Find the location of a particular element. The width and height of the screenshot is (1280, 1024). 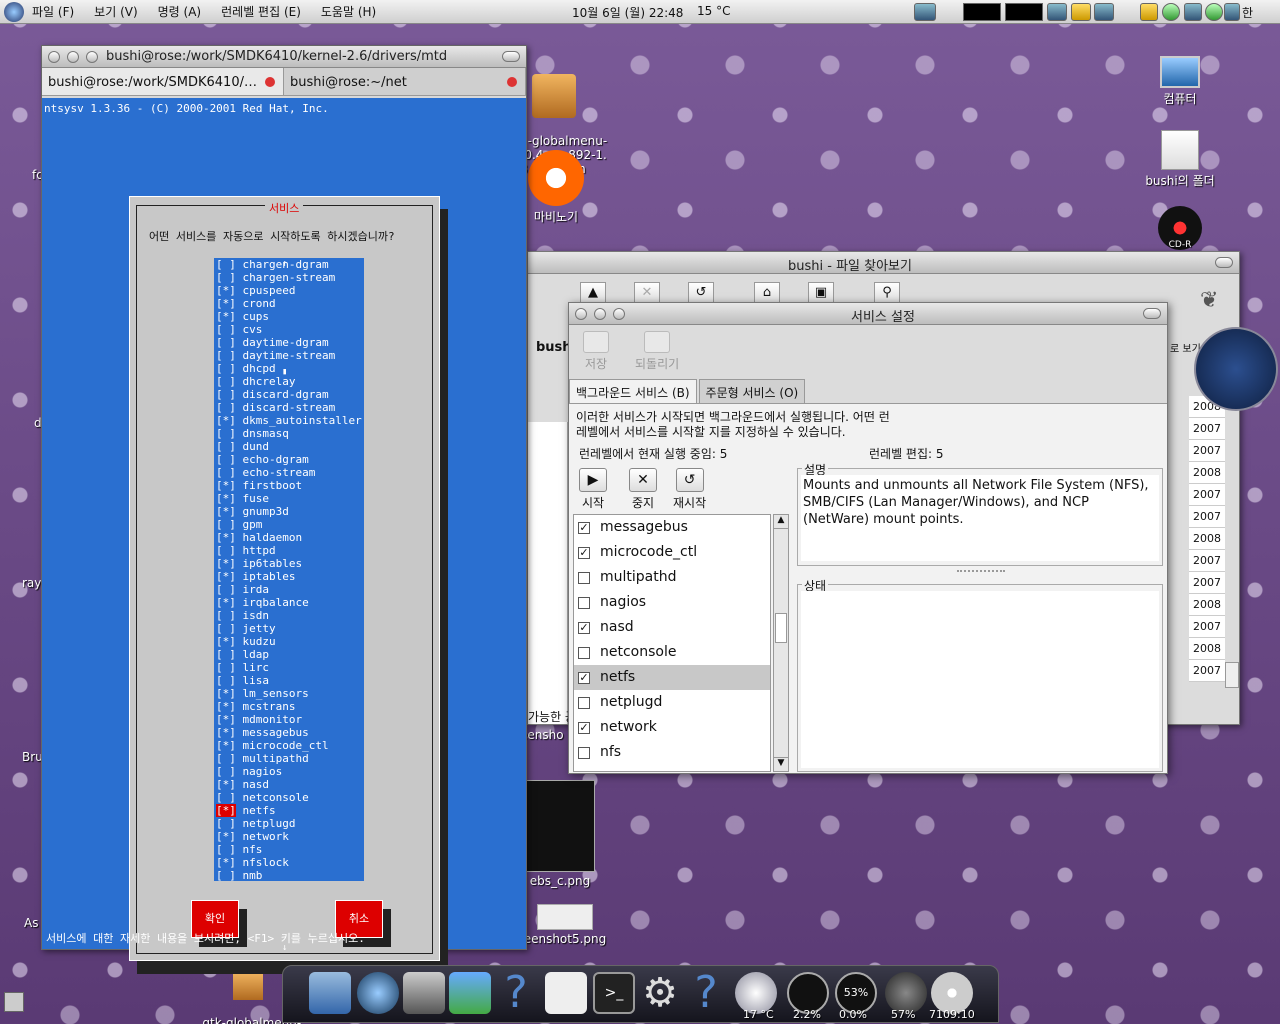

terminal-tab-2: bushi@rose:~/net is located at coordinates (405, 81).